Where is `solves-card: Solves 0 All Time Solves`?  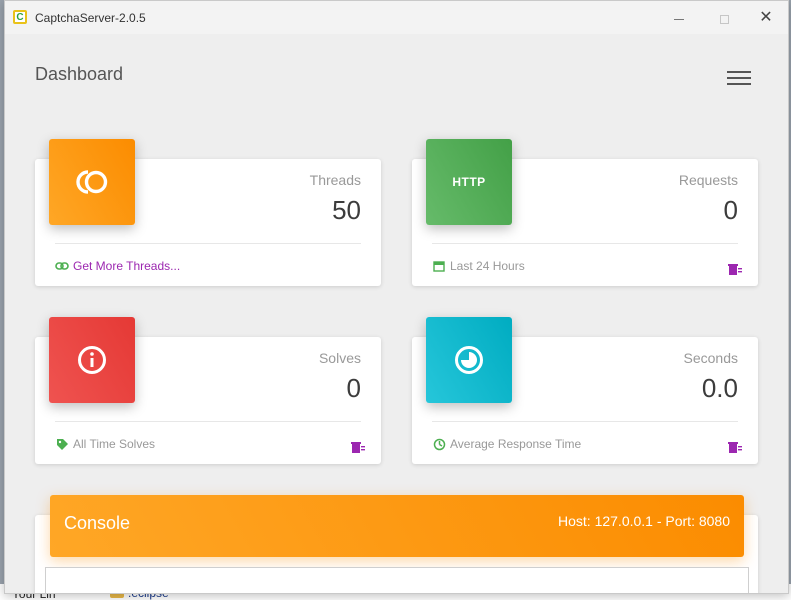 solves-card: Solves 0 All Time Solves is located at coordinates (208, 390).